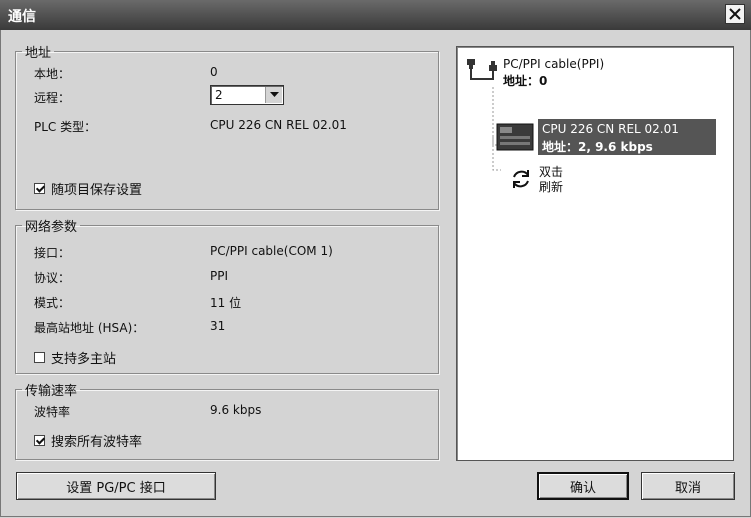  Describe the element at coordinates (89, 328) in the screenshot. I see `hsa-label: 最高站地址 (HSA)：` at that location.